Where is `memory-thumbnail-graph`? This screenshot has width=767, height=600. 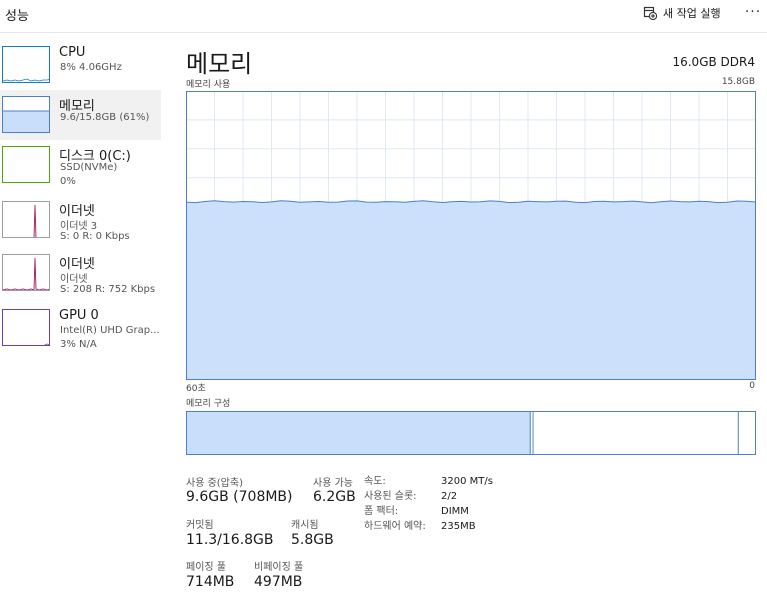
memory-thumbnail-graph is located at coordinates (26, 114).